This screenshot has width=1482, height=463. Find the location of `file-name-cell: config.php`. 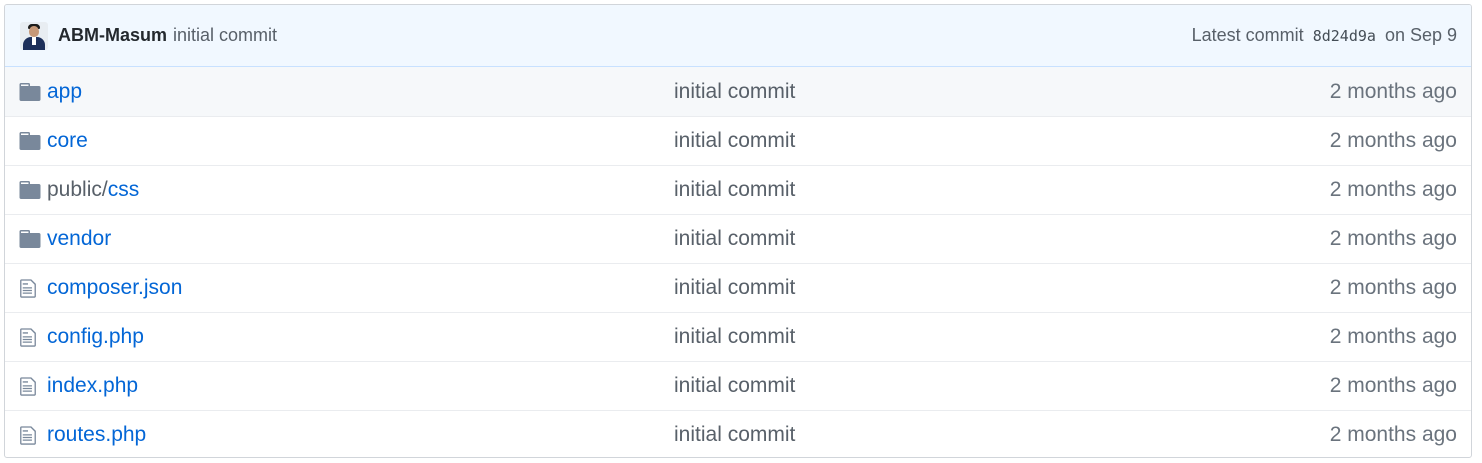

file-name-cell: config.php is located at coordinates (360, 337).